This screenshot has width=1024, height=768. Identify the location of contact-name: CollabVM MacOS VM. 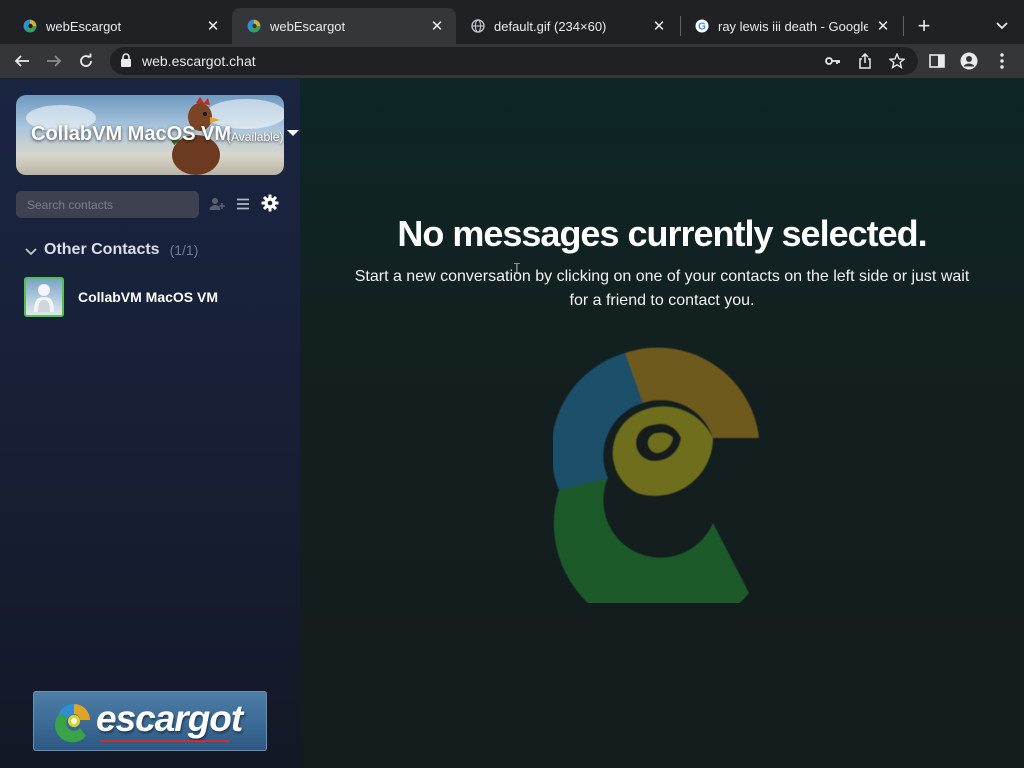
(148, 297).